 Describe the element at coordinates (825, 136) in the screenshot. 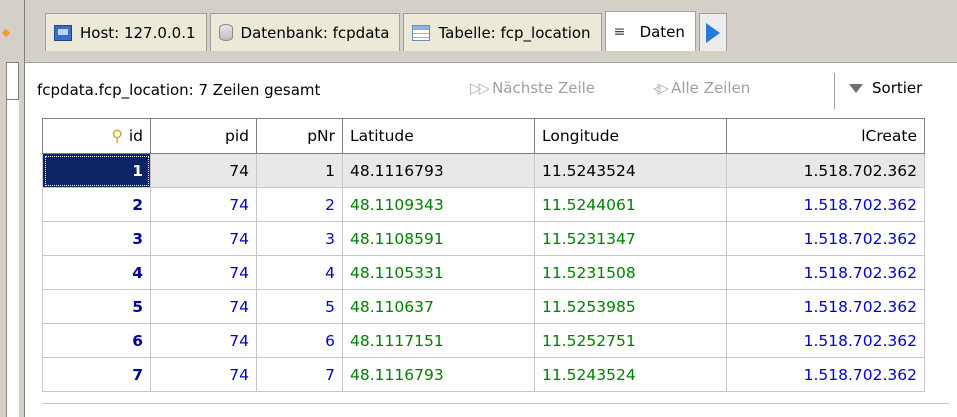

I see `column-header-lcreate: lCreate` at that location.